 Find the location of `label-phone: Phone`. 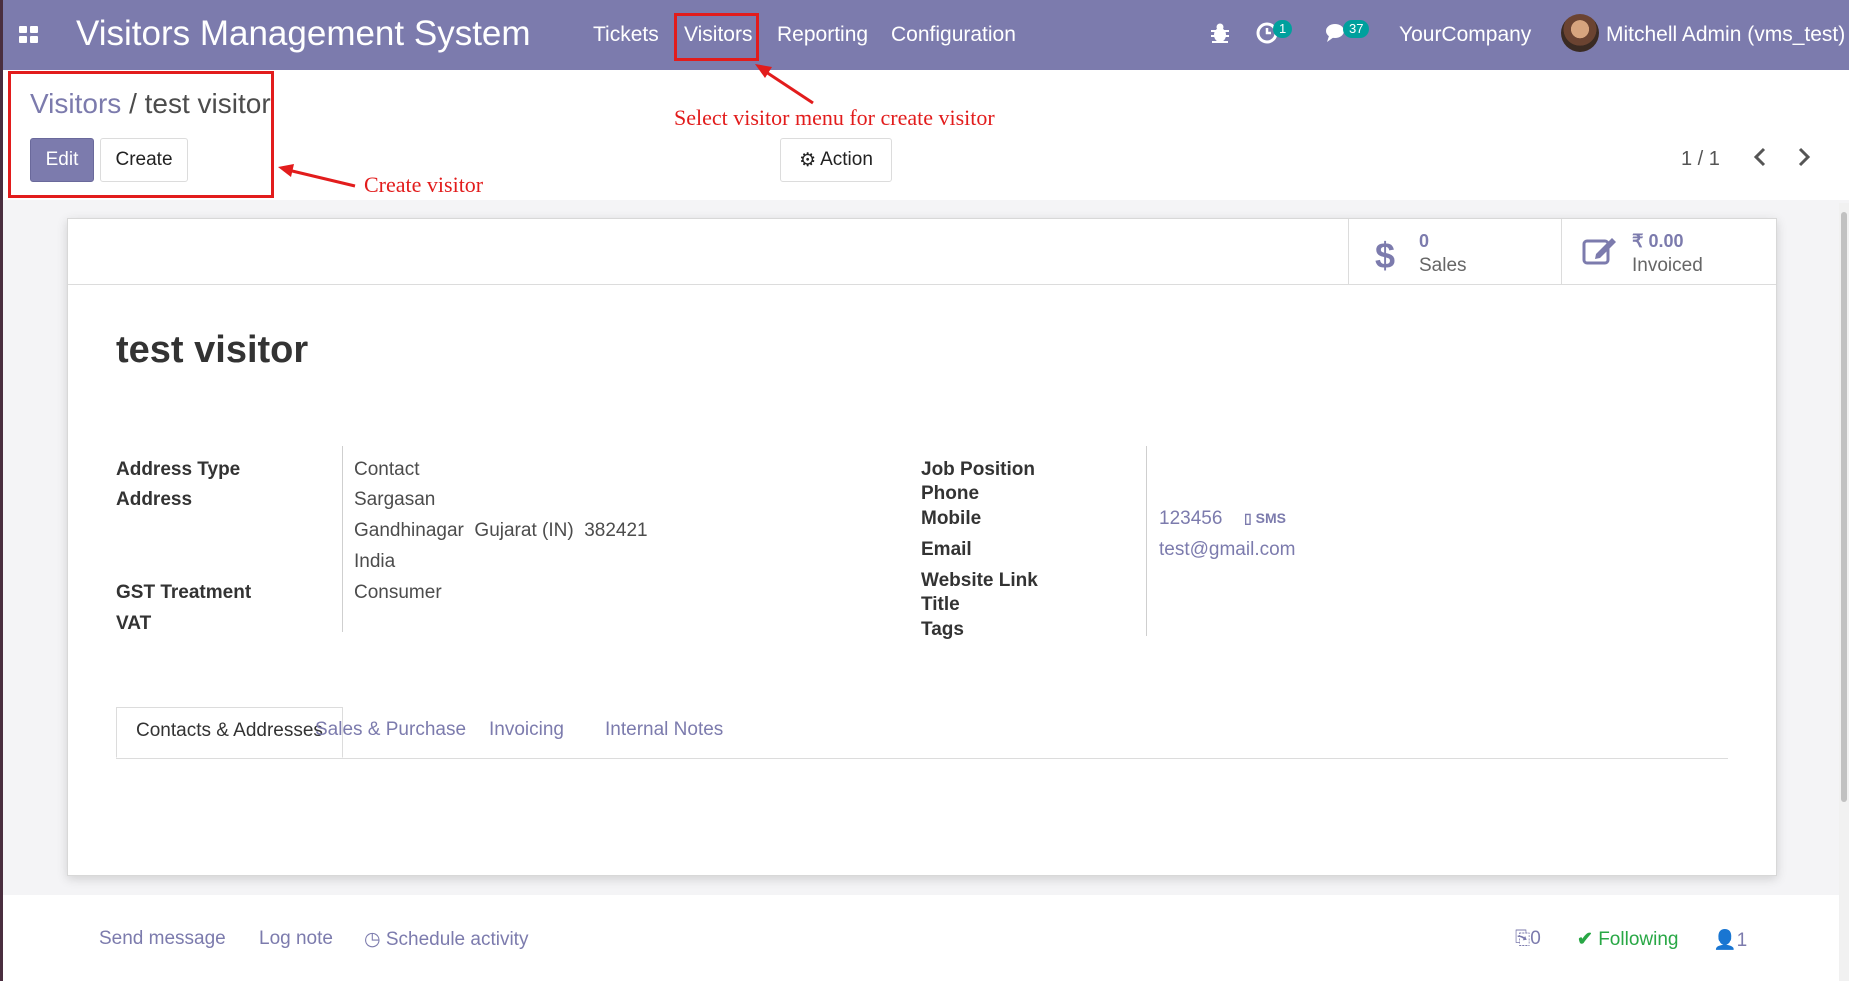

label-phone: Phone is located at coordinates (950, 493).